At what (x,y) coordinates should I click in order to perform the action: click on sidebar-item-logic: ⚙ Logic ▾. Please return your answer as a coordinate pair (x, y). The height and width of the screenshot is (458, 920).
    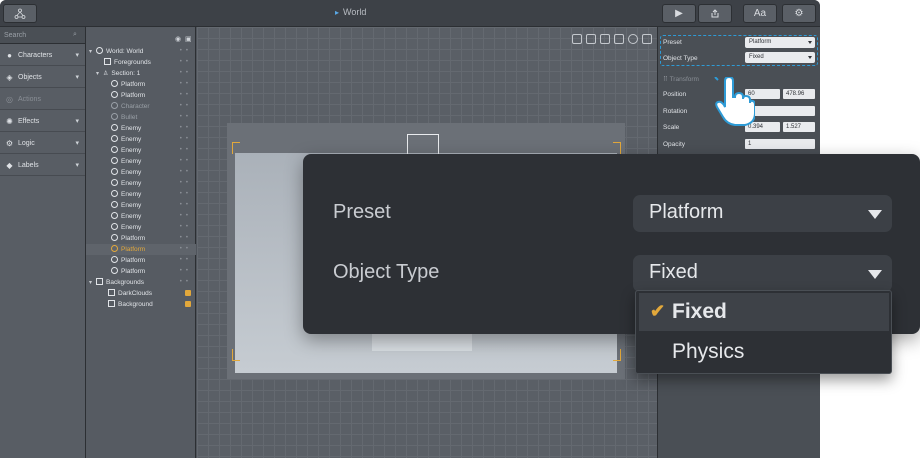
    Looking at the image, I should click on (42, 143).